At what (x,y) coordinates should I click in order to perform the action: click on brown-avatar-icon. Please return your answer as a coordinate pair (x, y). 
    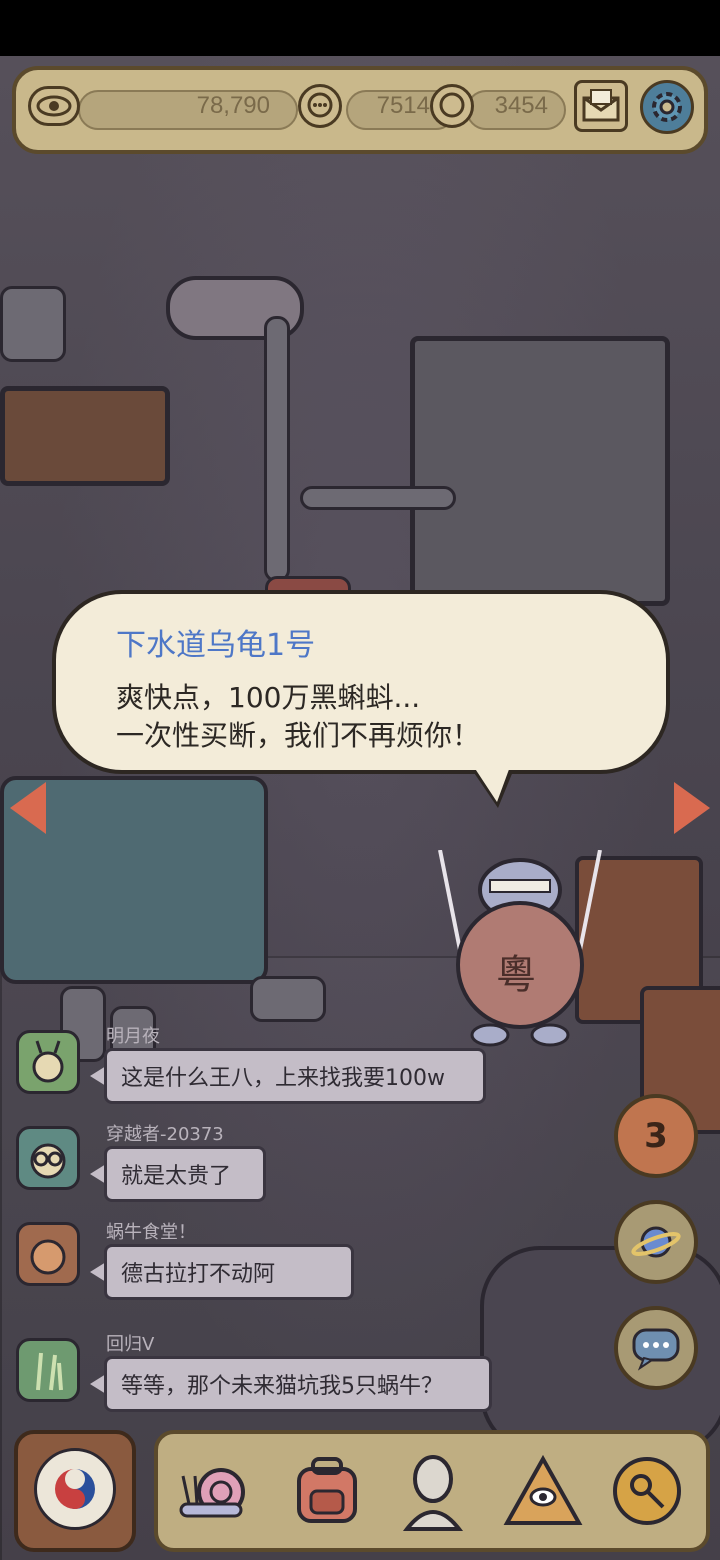
    Looking at the image, I should click on (48, 1254).